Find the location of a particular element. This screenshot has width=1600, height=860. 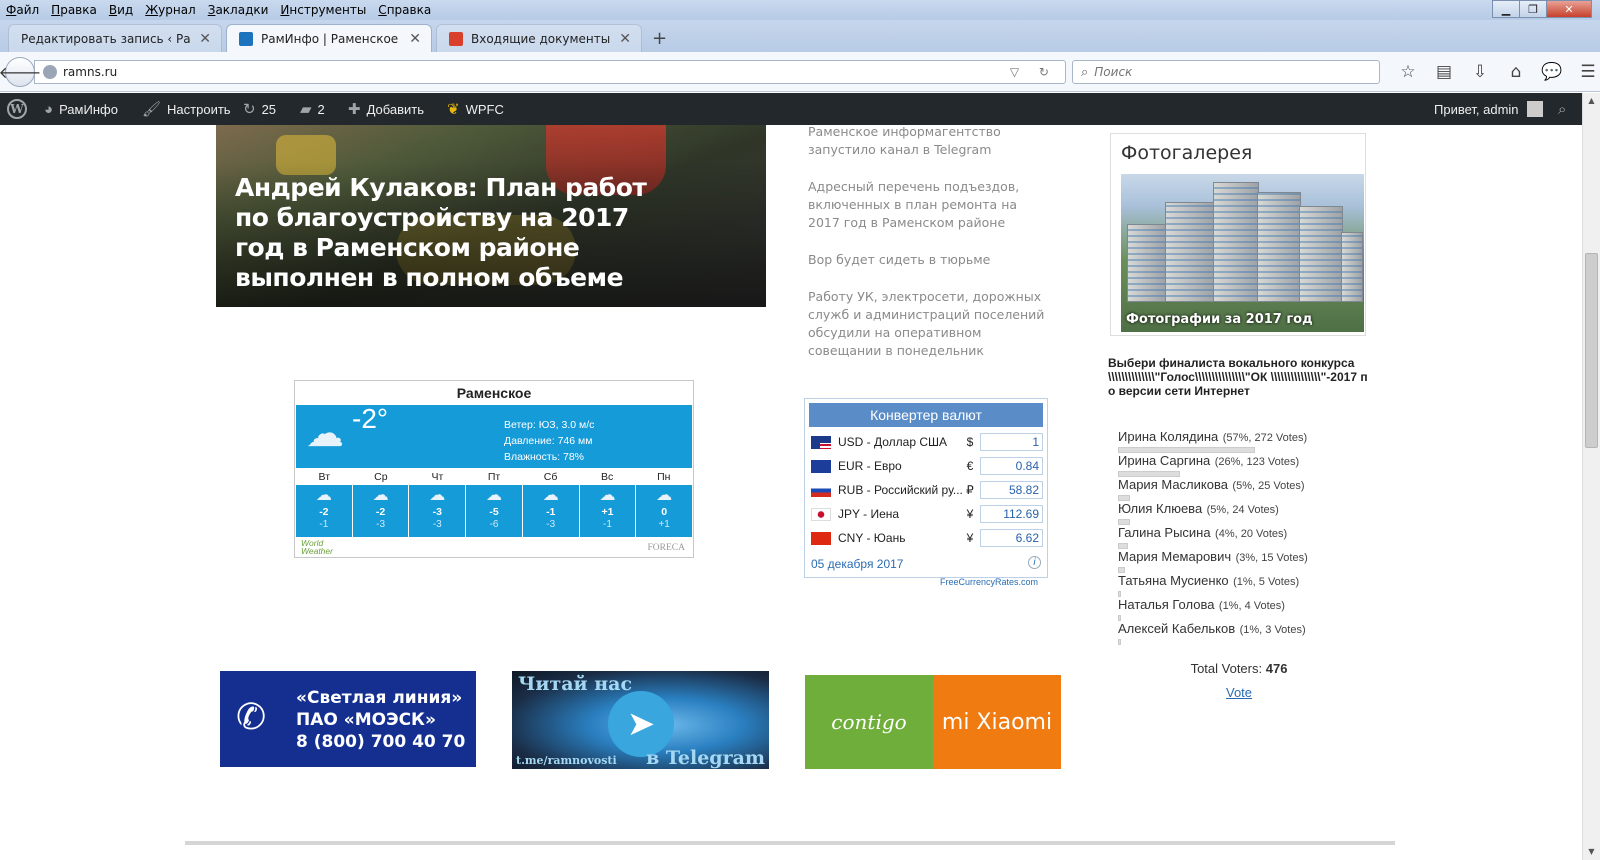

forecast-day: ☁ -1 -3 is located at coordinates (550, 511).